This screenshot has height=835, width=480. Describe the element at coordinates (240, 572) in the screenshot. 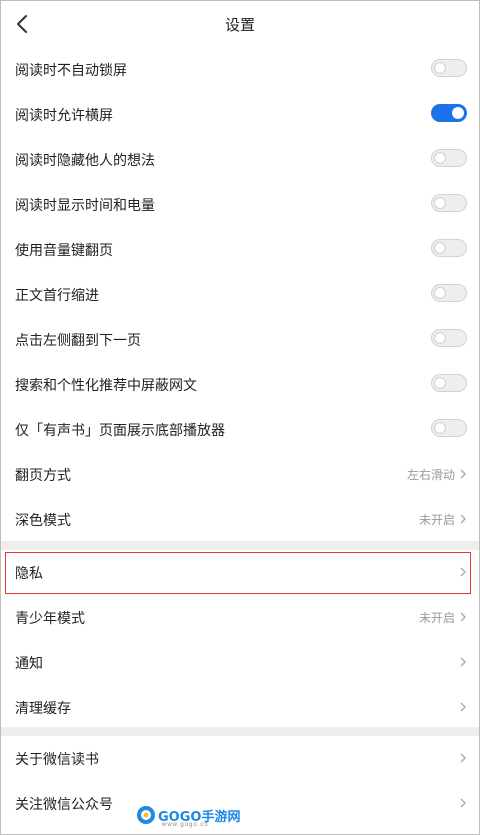

I see `privacy-row: 隐私` at that location.